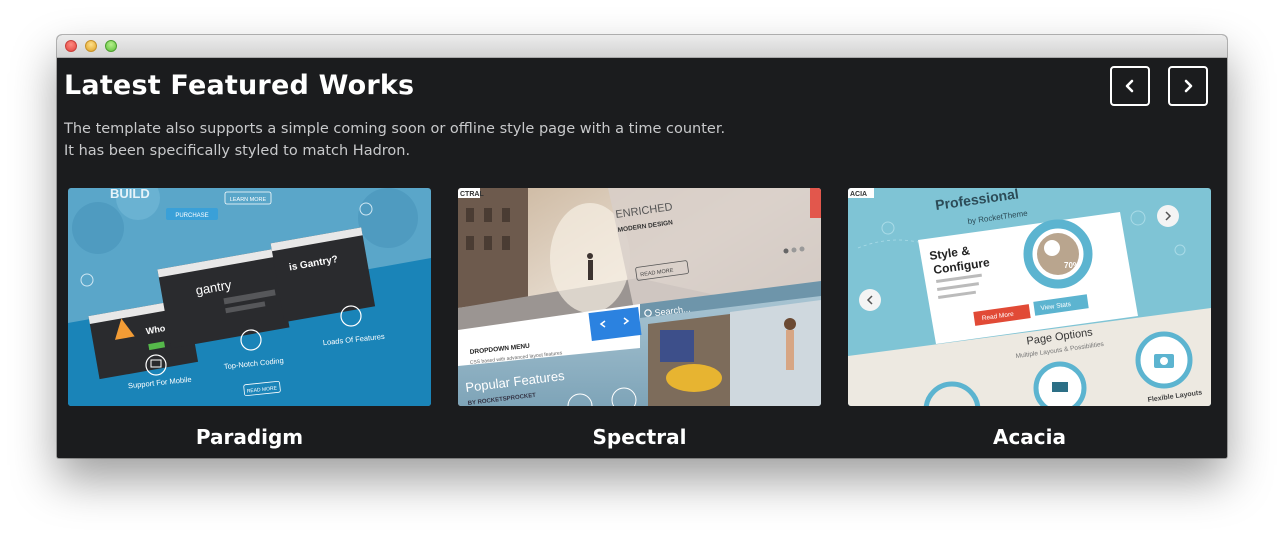 The height and width of the screenshot is (537, 1284). I want to click on minimize-window-button, so click(91, 46).